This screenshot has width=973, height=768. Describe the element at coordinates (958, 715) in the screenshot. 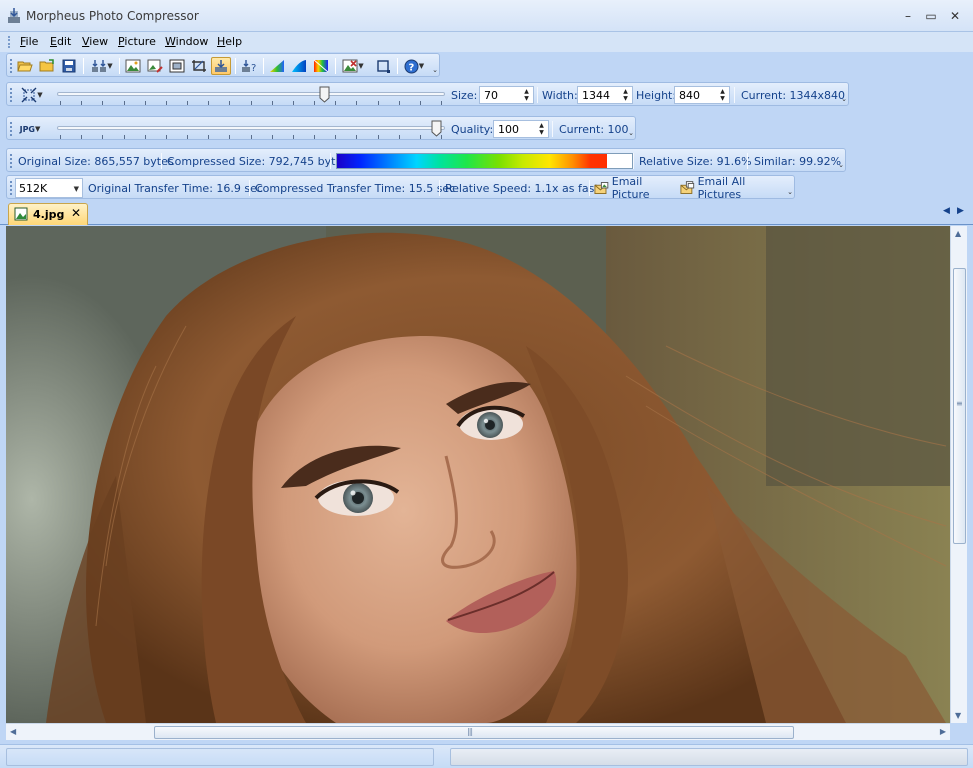

I see `scroll-down-icon: ▼` at that location.